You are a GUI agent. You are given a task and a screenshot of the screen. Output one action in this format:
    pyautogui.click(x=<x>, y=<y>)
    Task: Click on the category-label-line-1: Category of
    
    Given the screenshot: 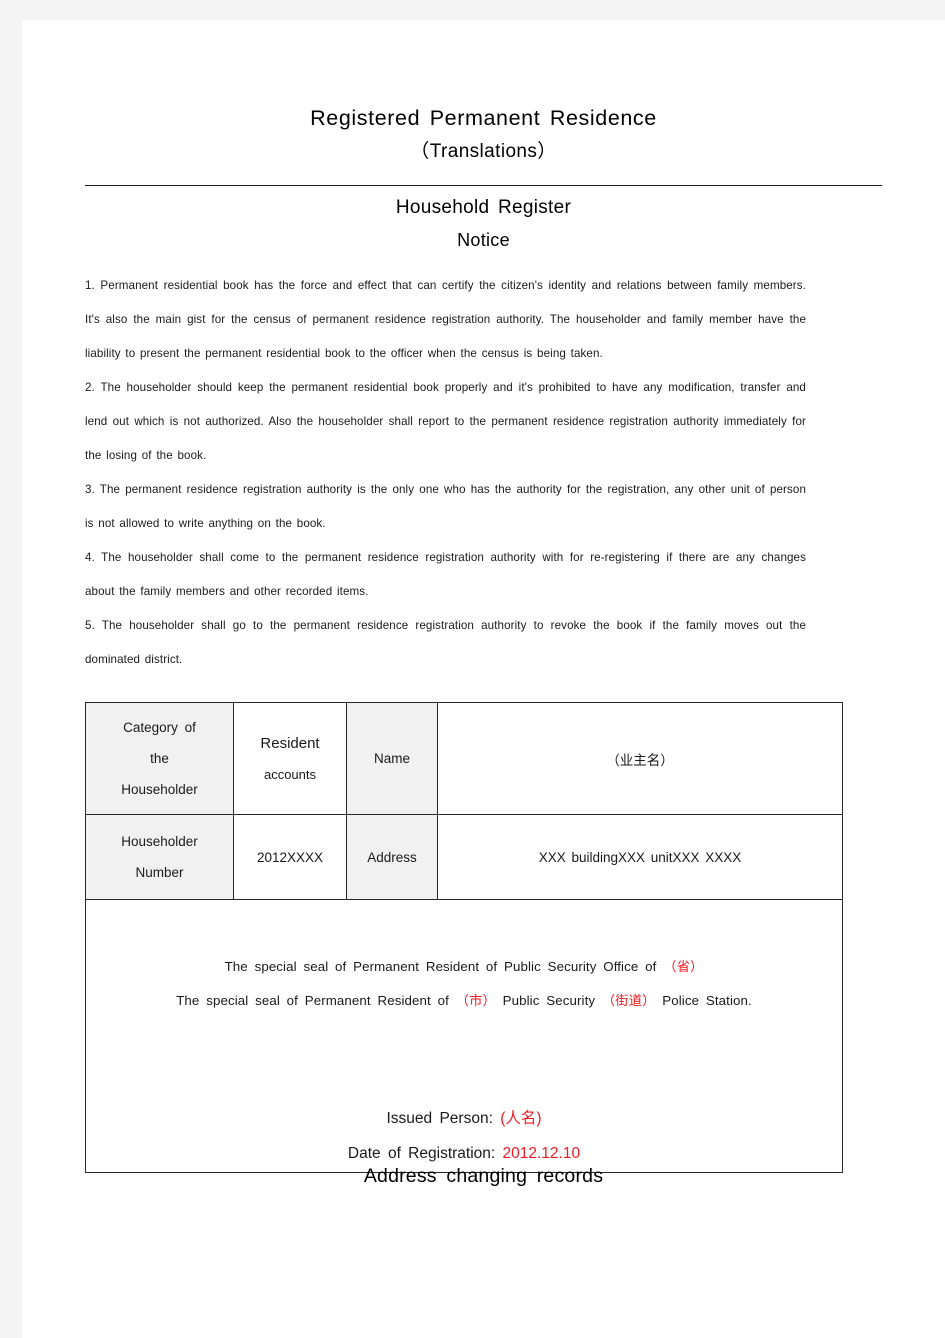 What is the action you would take?
    pyautogui.click(x=159, y=727)
    